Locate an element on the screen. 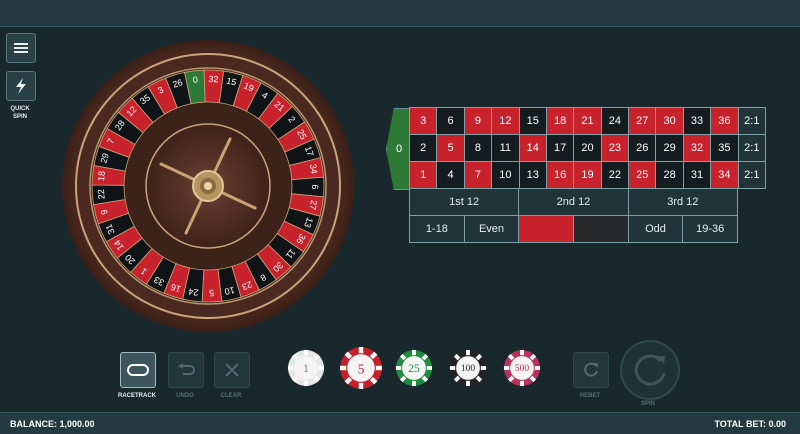 The image size is (800, 434). menu-button is located at coordinates (21, 48).